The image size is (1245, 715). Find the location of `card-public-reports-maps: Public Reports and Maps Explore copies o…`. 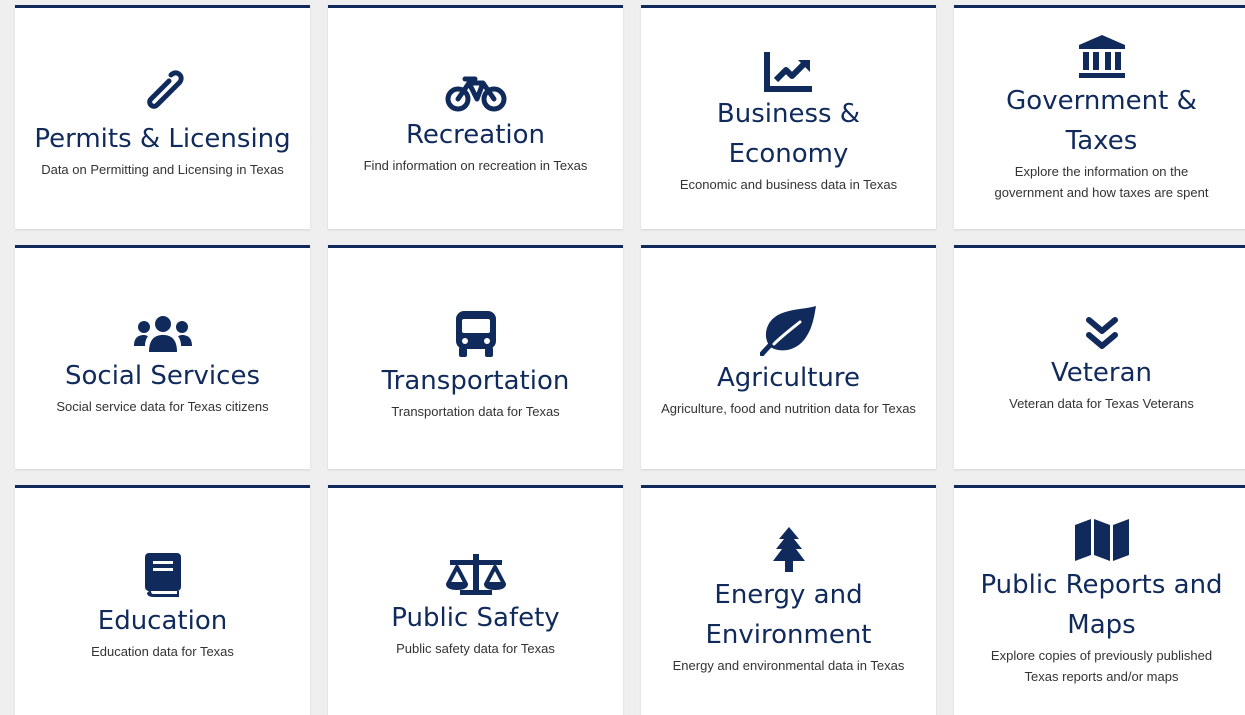

card-public-reports-maps: Public Reports and Maps Explore copies o… is located at coordinates (1099, 600).